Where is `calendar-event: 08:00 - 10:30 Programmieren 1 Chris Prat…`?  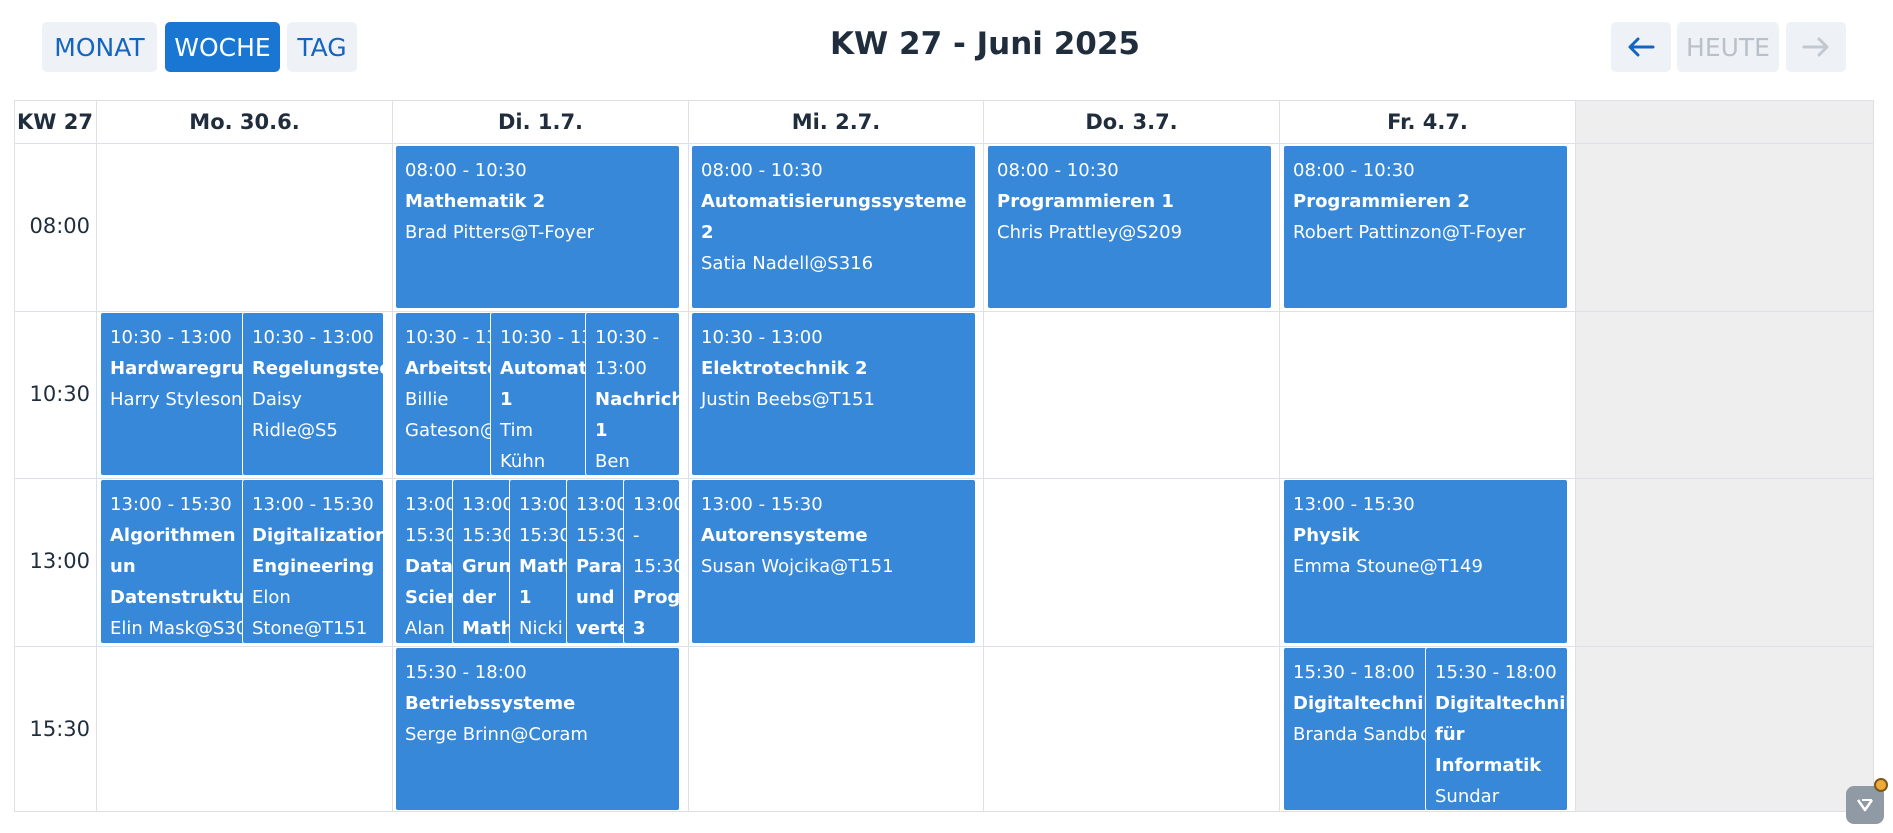
calendar-event: 08:00 - 10:30 Programmieren 1 Chris Prat… is located at coordinates (1129, 227).